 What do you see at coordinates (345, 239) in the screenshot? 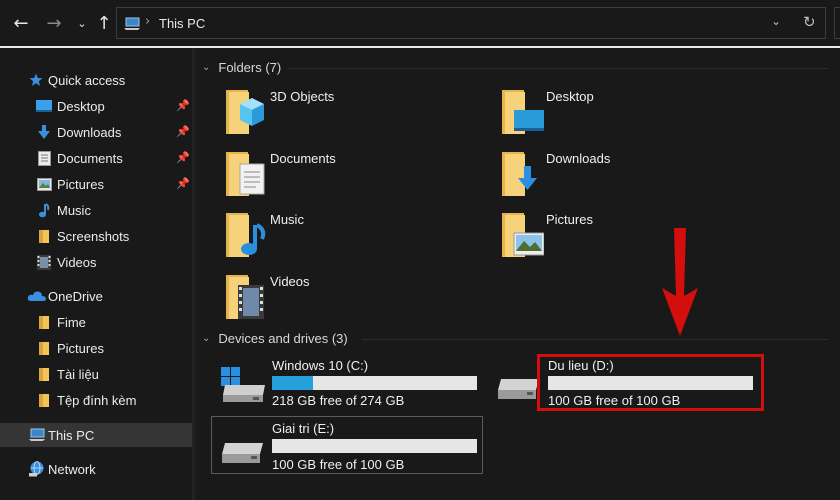
I see `folder-tile-music: Music` at bounding box center [345, 239].